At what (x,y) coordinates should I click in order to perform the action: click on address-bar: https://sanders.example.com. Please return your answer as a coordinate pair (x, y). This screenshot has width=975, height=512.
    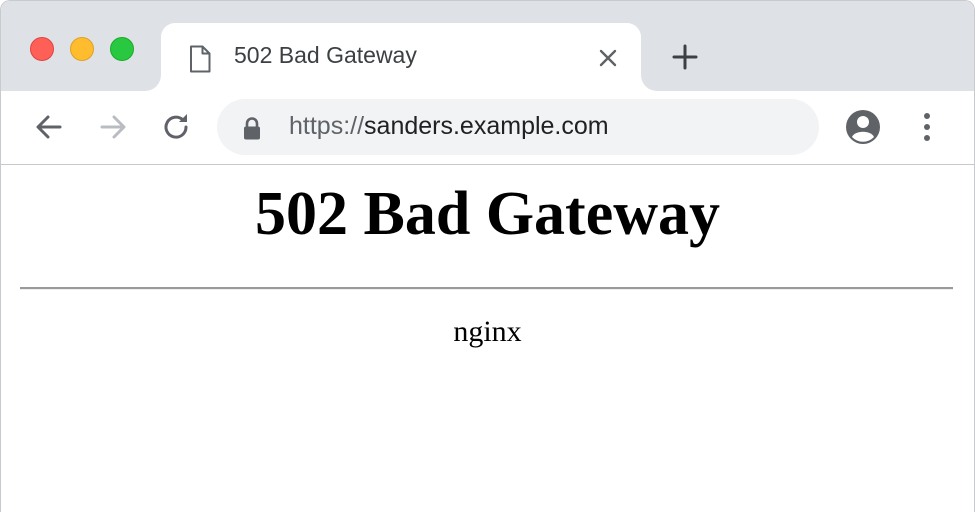
    Looking at the image, I should click on (518, 127).